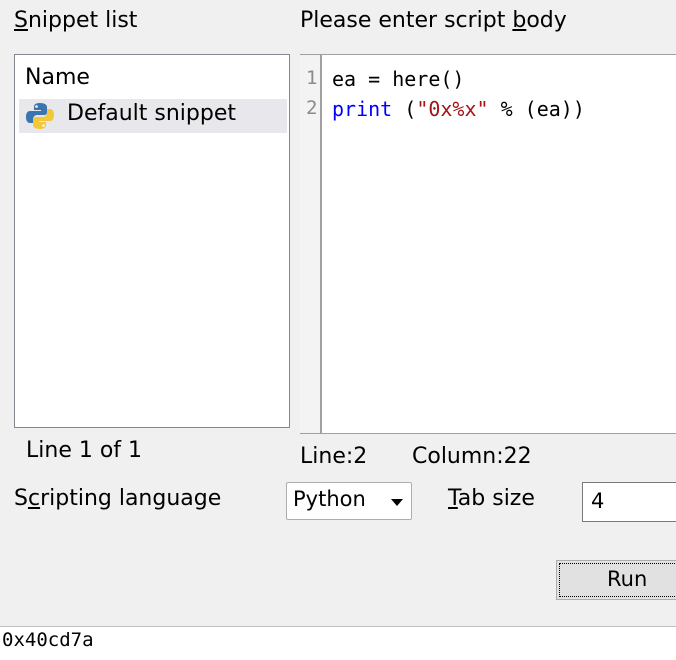 The height and width of the screenshot is (660, 676). I want to click on snippet-item-label: Default snippet, so click(151, 113).